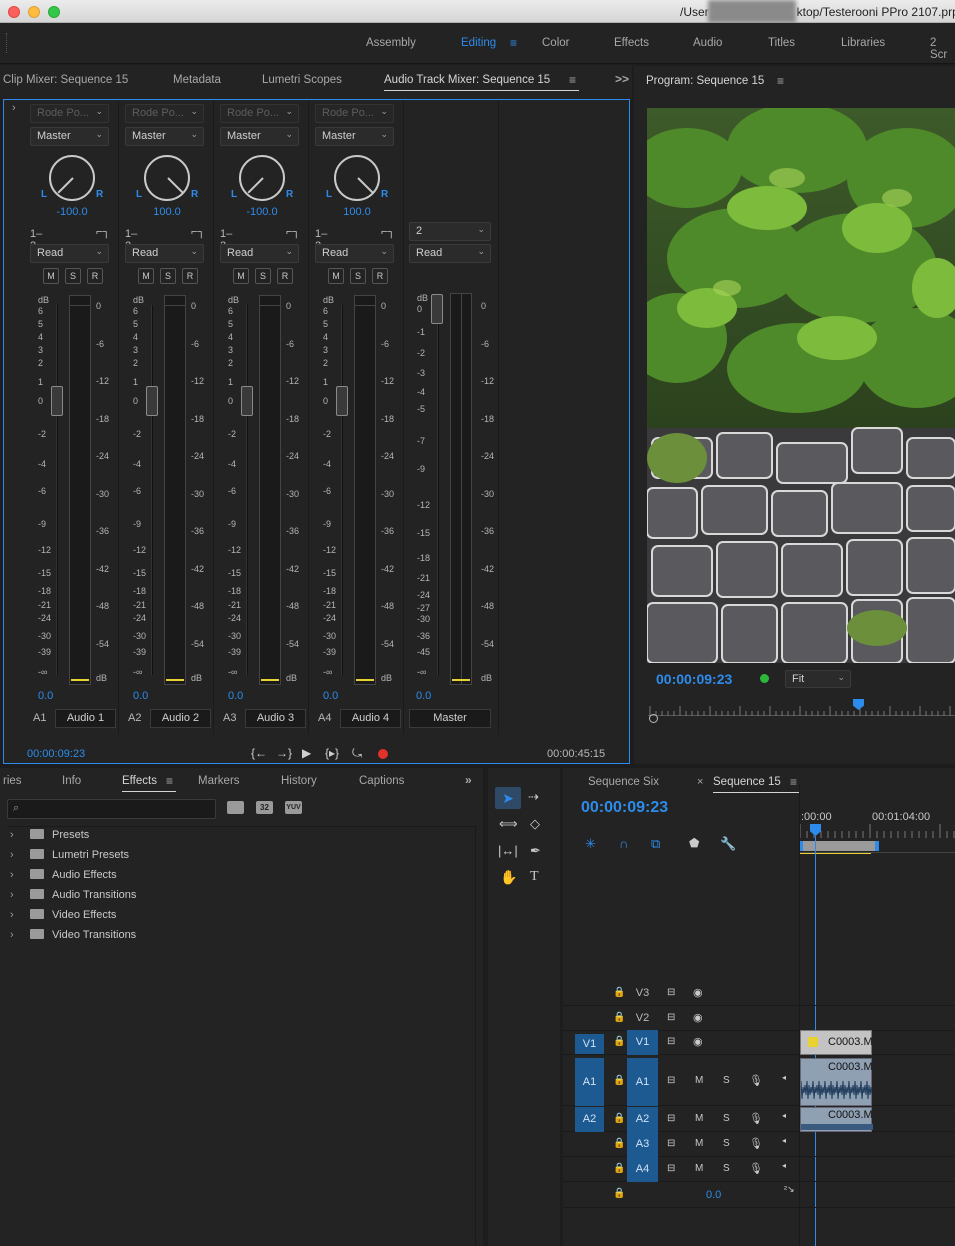  Describe the element at coordinates (619, 1193) in the screenshot. I see `master-lock-icon: 🔒` at that location.